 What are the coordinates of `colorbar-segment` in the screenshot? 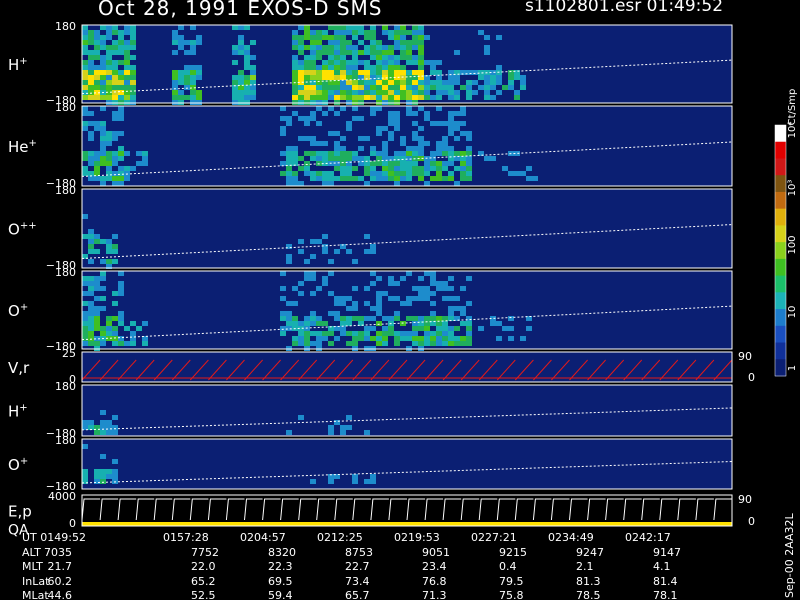 It's located at (780, 184).